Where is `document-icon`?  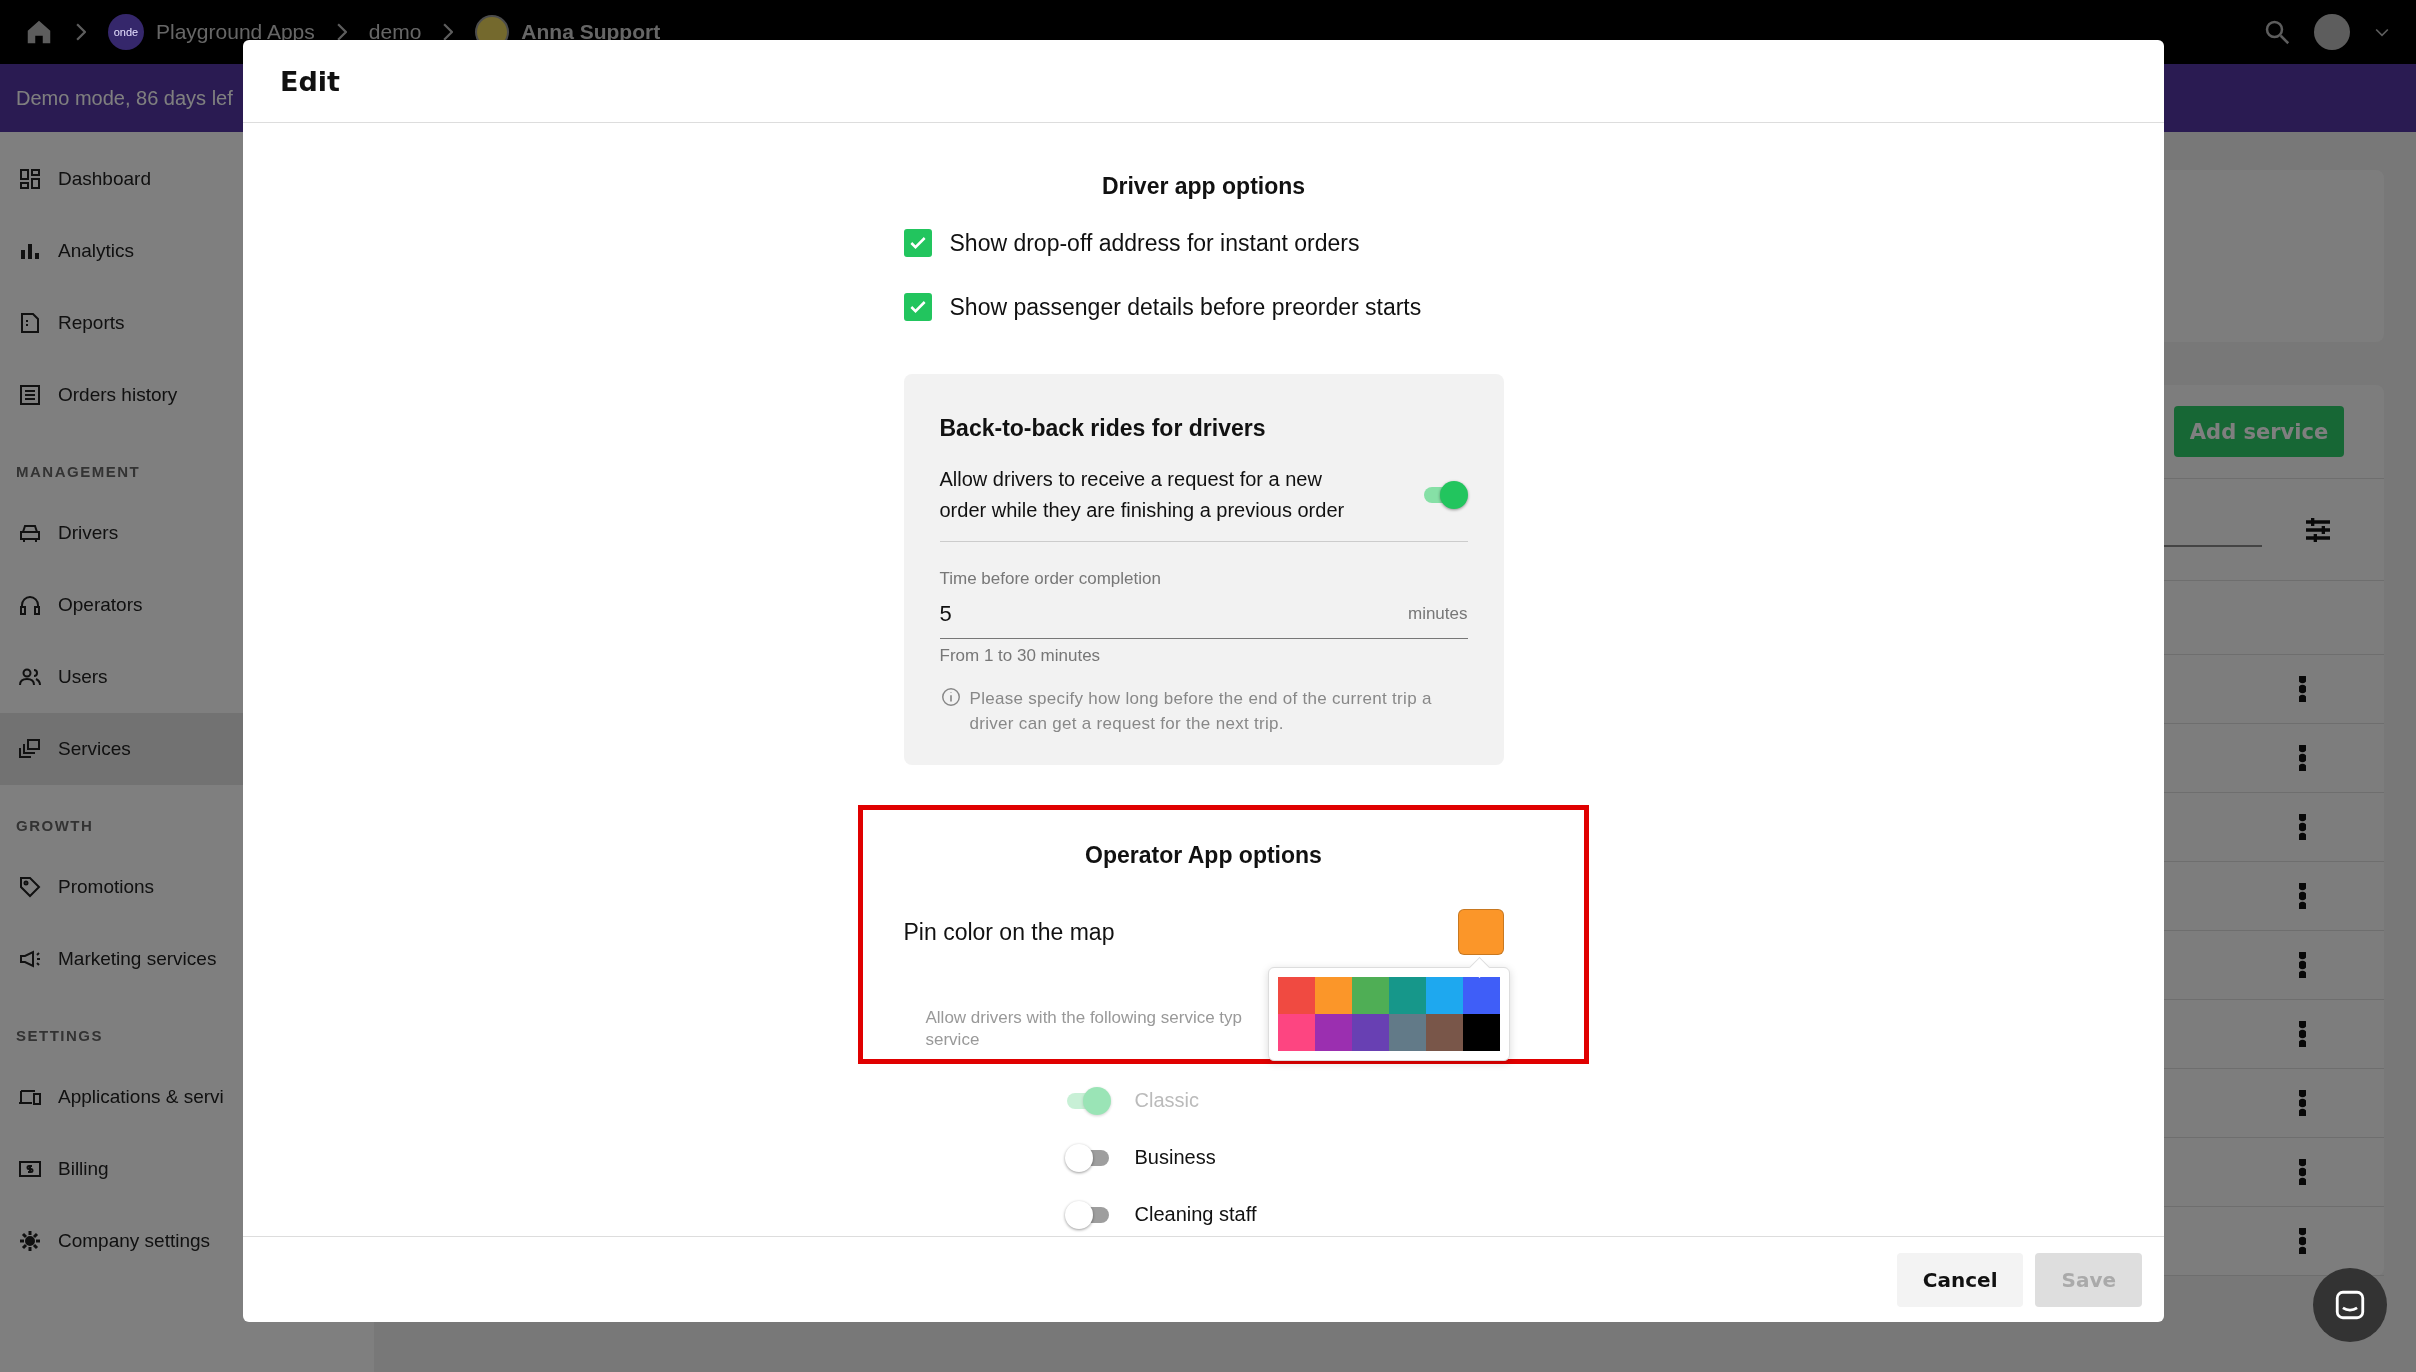
document-icon is located at coordinates (30, 323).